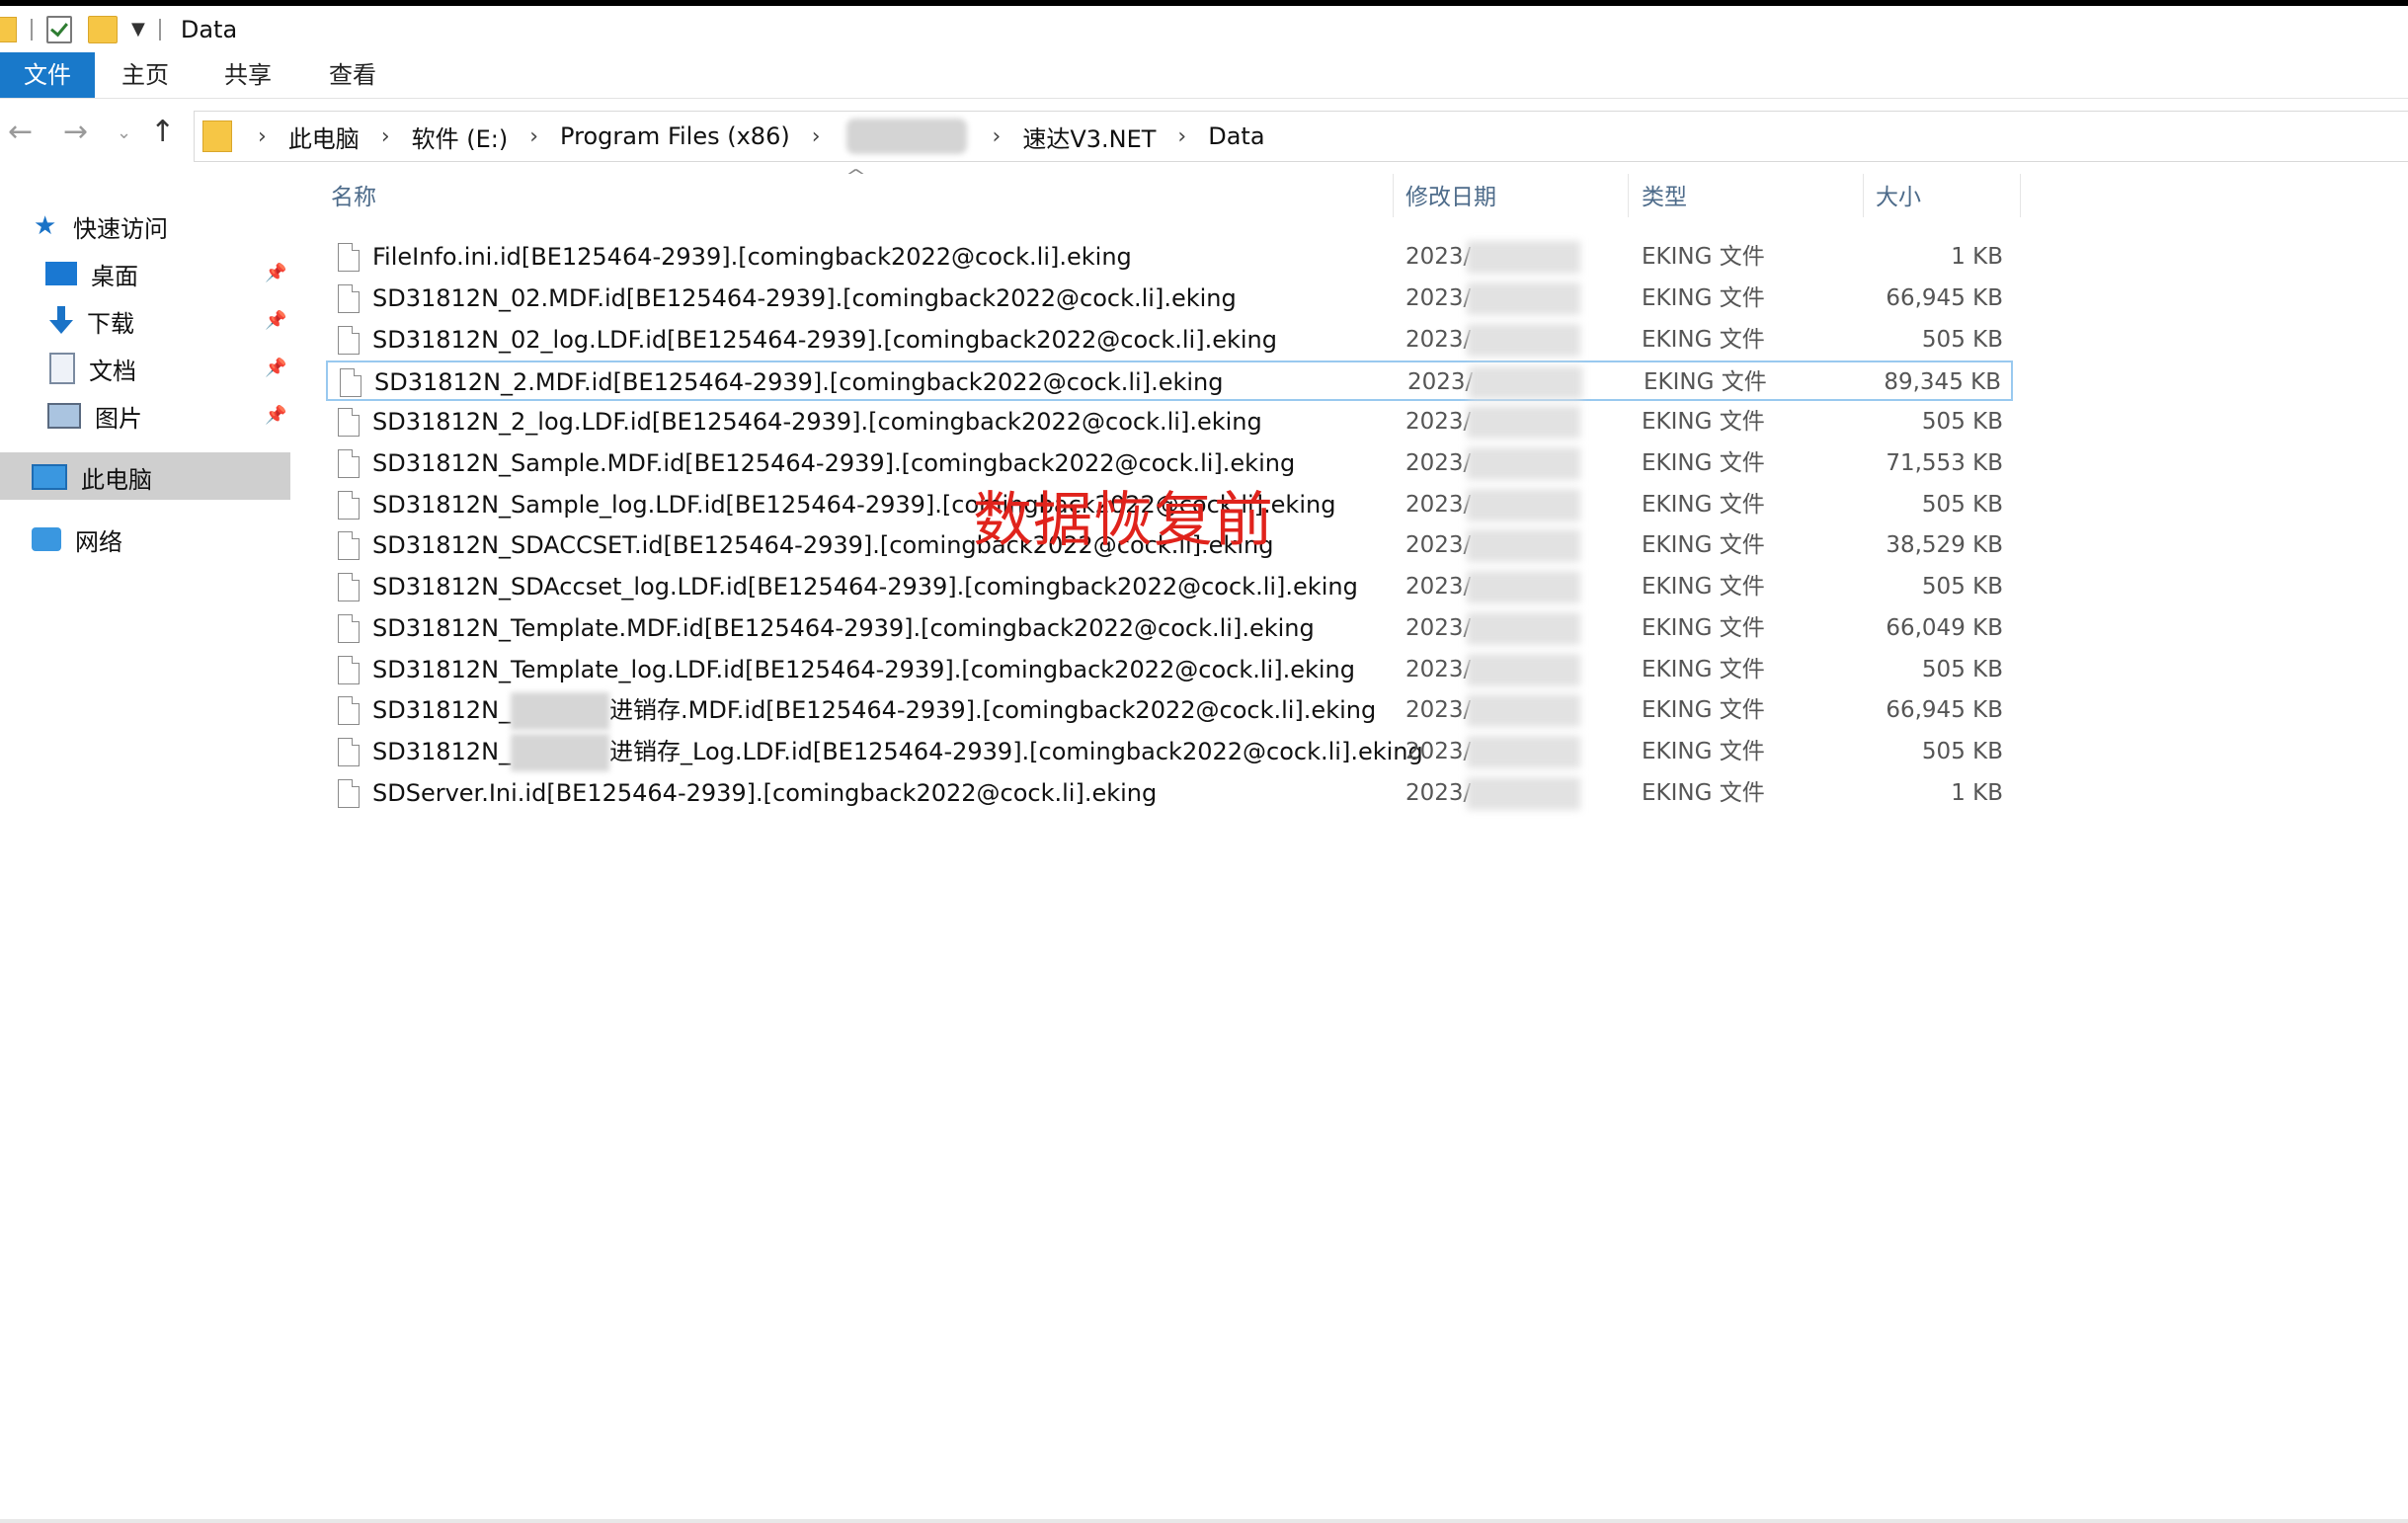 Image resolution: width=2408 pixels, height=1523 pixels. Describe the element at coordinates (98, 542) in the screenshot. I see `nav-network-label: 网络` at that location.